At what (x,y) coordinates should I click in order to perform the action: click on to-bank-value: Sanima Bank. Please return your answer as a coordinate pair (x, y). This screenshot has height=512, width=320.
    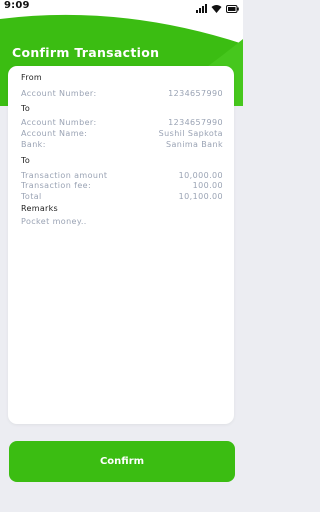
    Looking at the image, I should click on (194, 144).